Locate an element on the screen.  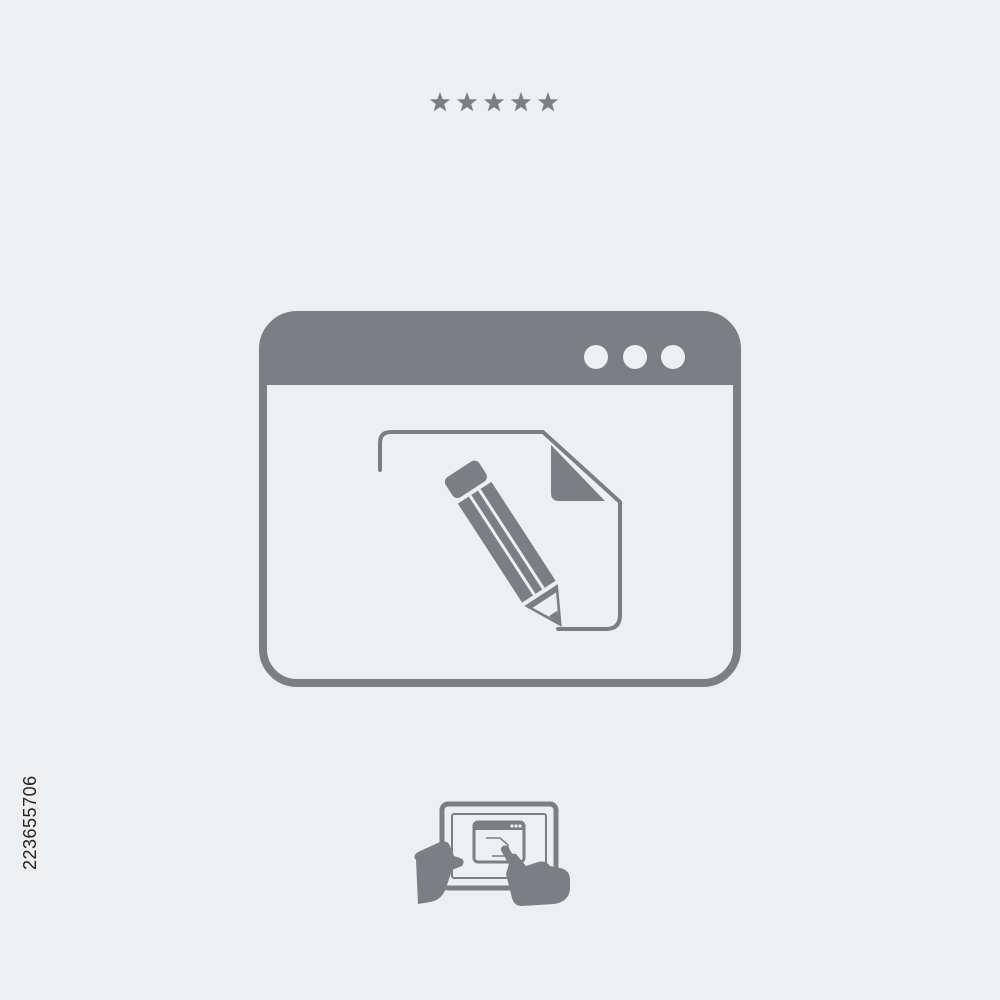
star-rating is located at coordinates (500, 105).